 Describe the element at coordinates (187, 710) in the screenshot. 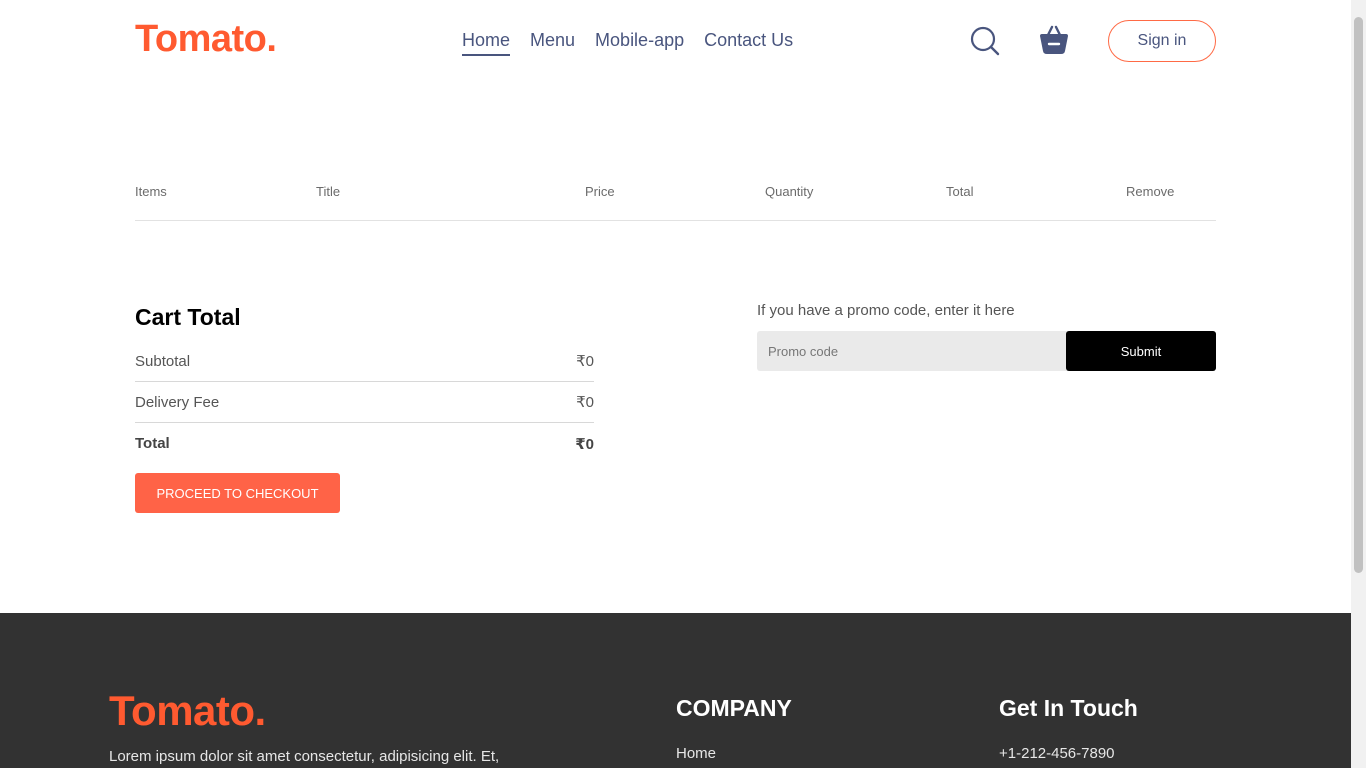

I see `footer-logo: Tomato.` at that location.